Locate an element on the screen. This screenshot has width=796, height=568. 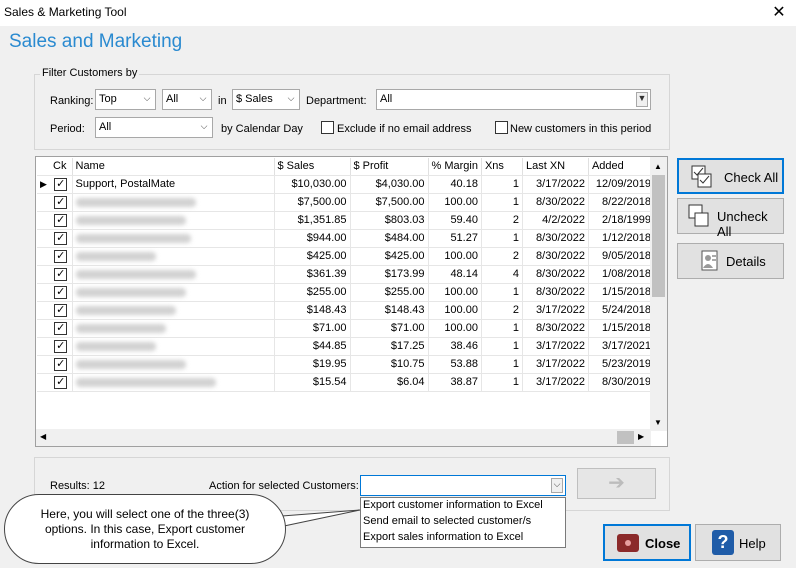
margin-cell: 40.18 is located at coordinates (455, 184).